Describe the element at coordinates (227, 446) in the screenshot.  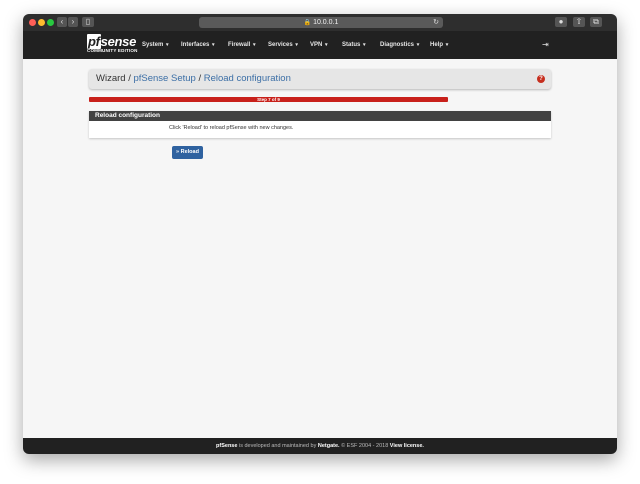
I see `footer-brand: pfSense` at that location.